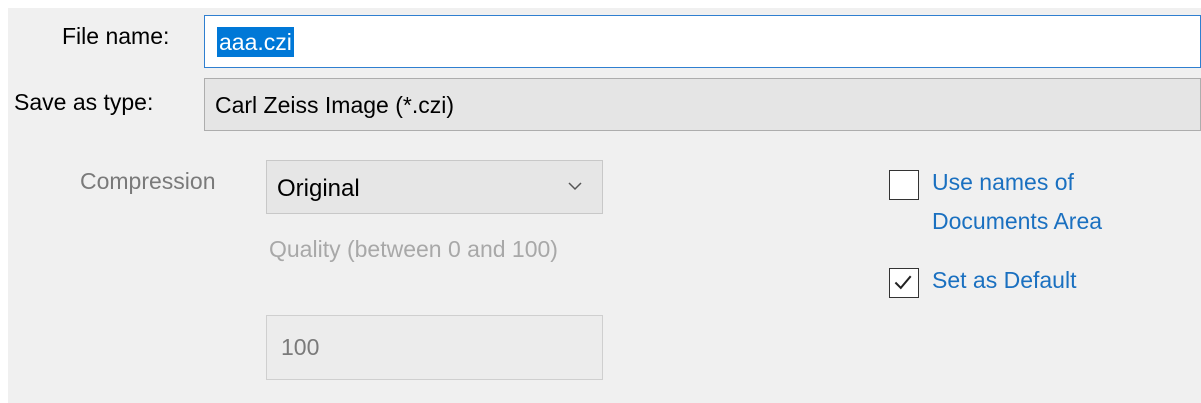 This screenshot has height=403, width=1201. Describe the element at coordinates (434, 187) in the screenshot. I see `compression-dropdown: Original` at that location.